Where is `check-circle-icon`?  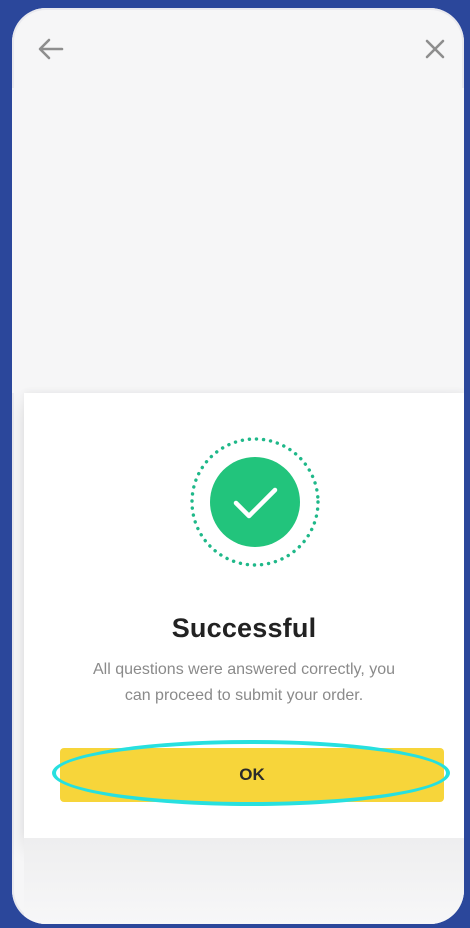
check-circle-icon is located at coordinates (255, 502).